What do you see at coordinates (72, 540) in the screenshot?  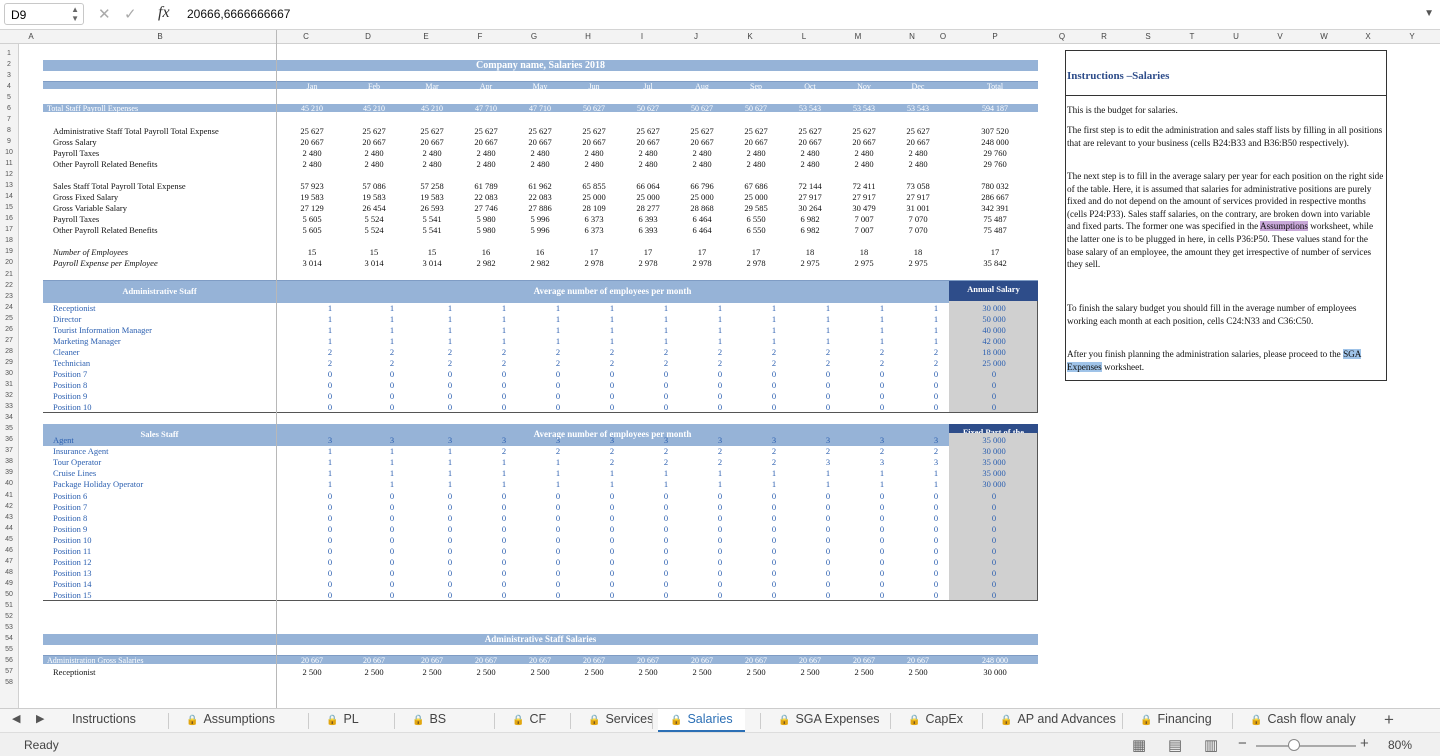 I see `sales-position-label: Position 10` at bounding box center [72, 540].